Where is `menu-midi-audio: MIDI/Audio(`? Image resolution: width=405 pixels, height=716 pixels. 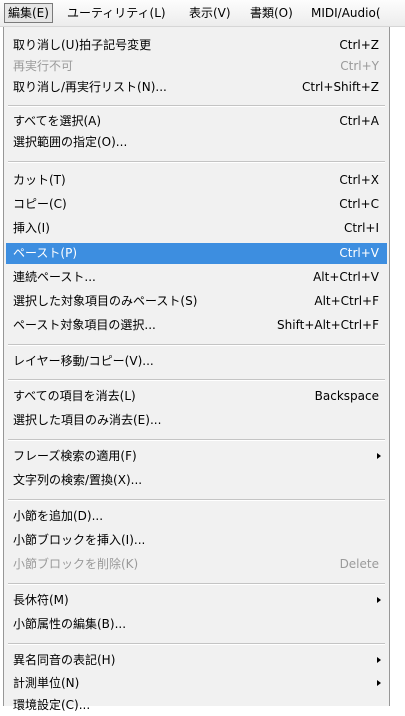 menu-midi-audio: MIDI/Audio( is located at coordinates (346, 13).